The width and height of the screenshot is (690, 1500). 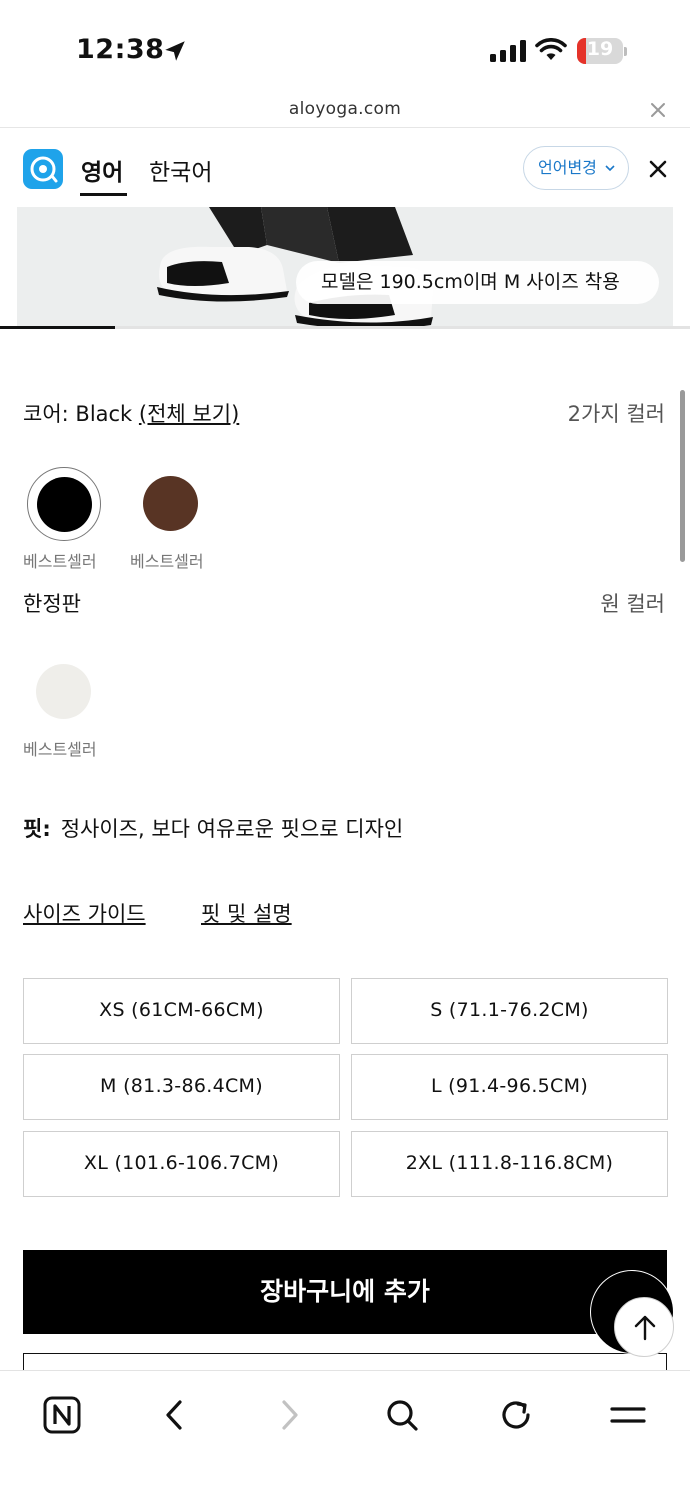 I want to click on battery-level: 19, so click(x=600, y=49).